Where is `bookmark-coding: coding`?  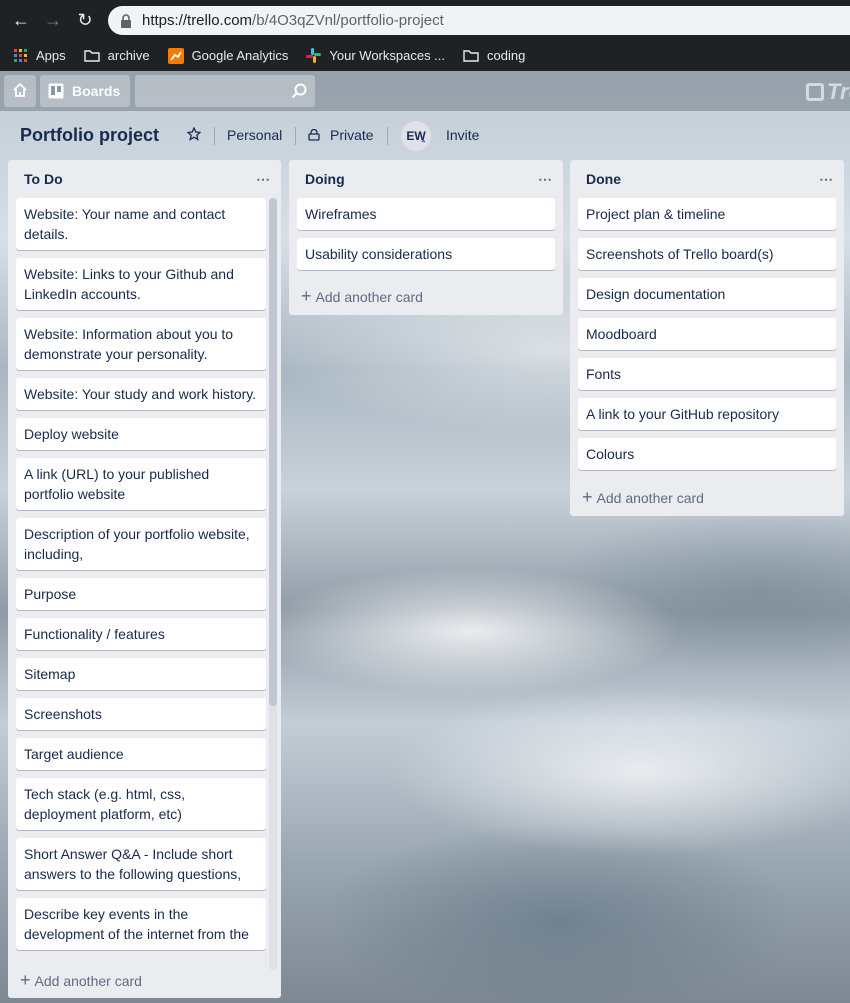 bookmark-coding: coding is located at coordinates (494, 55).